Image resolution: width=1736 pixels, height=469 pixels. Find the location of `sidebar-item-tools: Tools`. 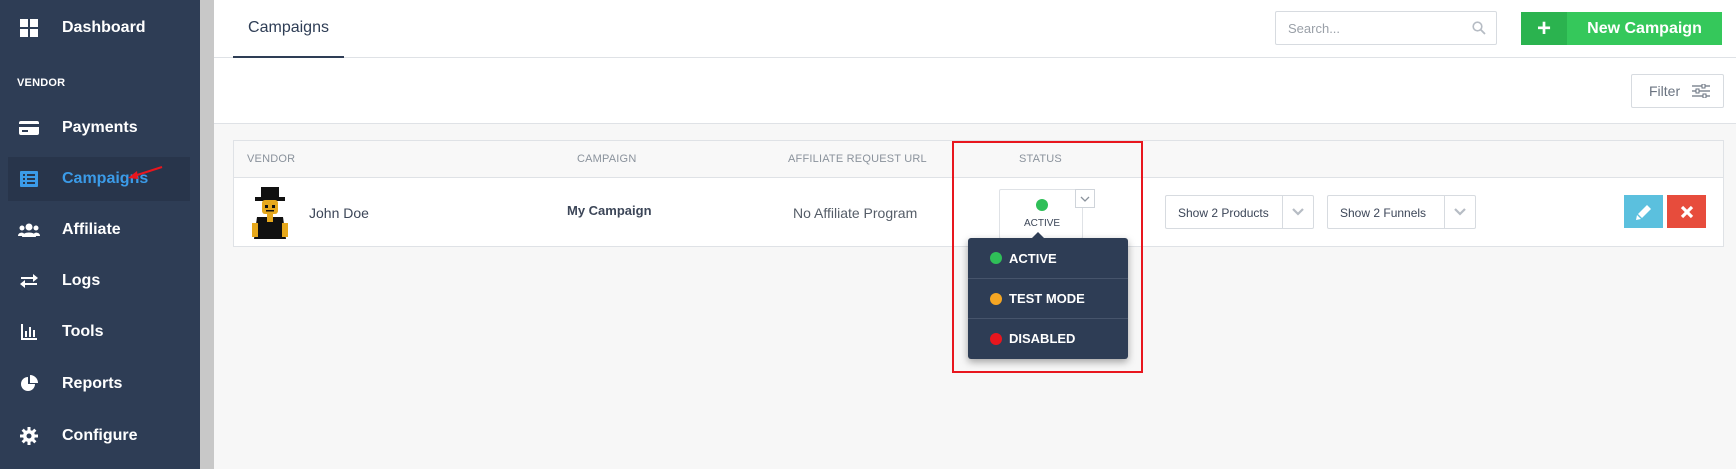

sidebar-item-tools: Tools is located at coordinates (99, 332).